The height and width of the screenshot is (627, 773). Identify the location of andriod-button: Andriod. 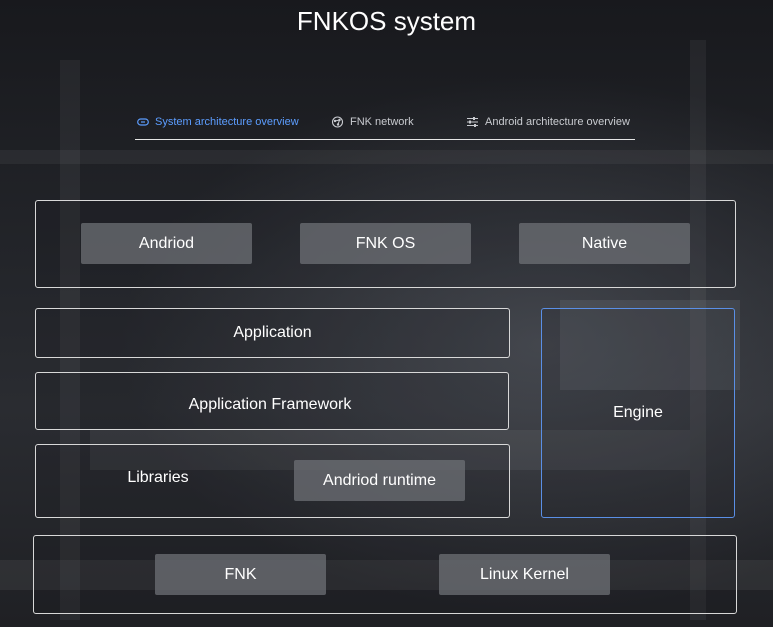
(166, 243).